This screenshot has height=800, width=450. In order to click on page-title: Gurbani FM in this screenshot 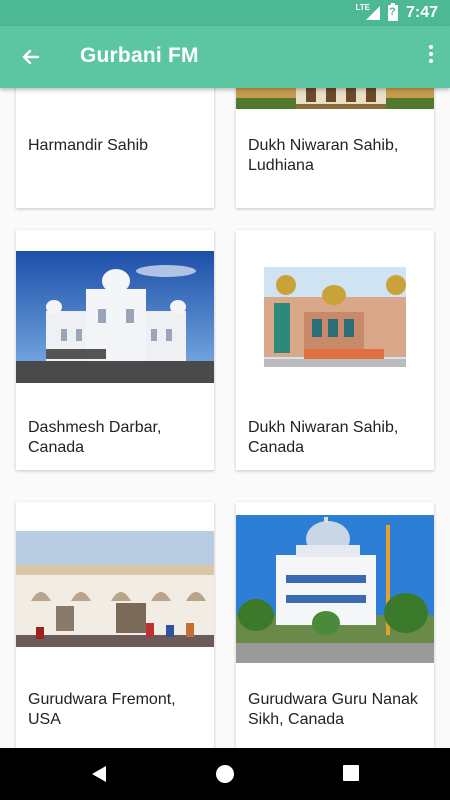, I will do `click(139, 55)`.